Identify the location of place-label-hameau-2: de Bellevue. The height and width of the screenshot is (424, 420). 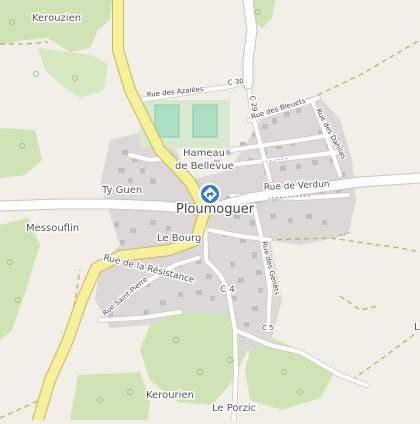
(204, 166).